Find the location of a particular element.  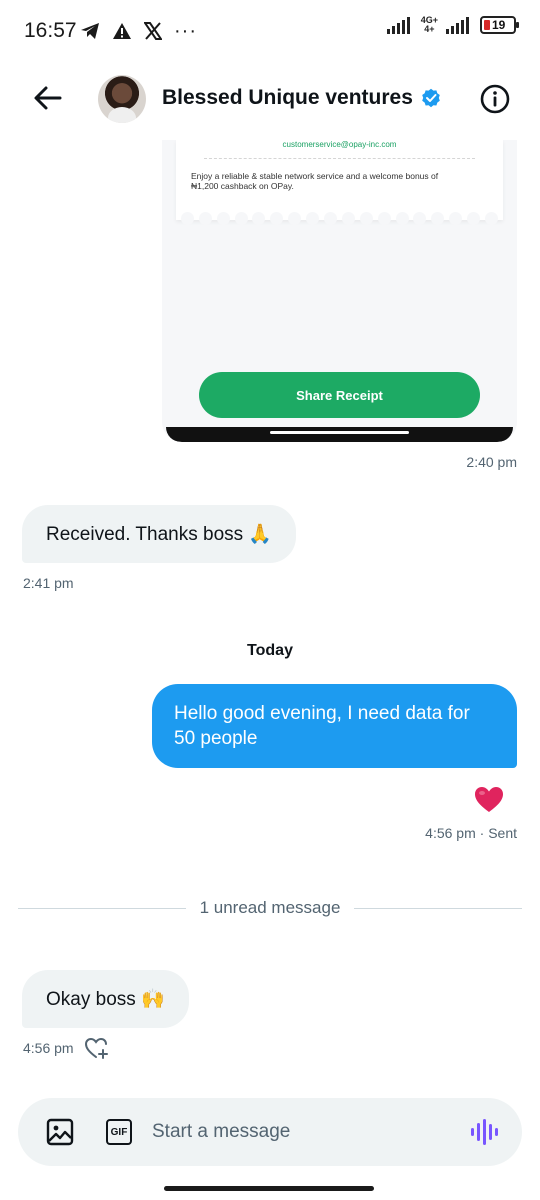

add-reaction-icon is located at coordinates (97, 1048).